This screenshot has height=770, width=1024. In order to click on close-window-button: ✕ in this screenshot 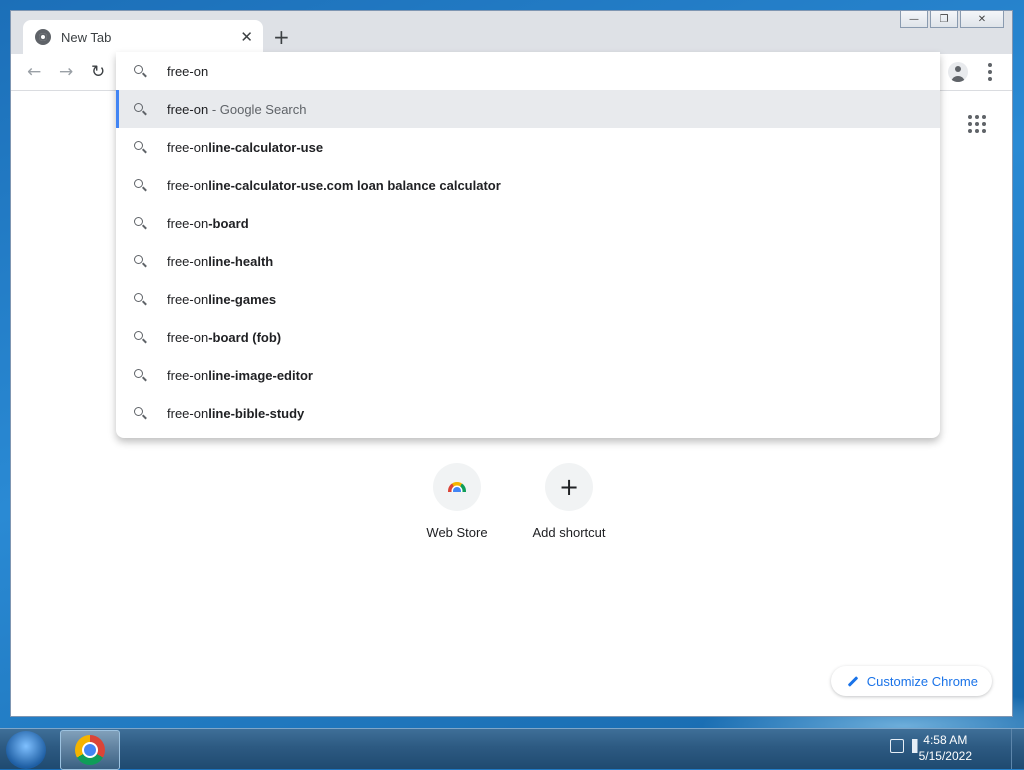, I will do `click(982, 19)`.